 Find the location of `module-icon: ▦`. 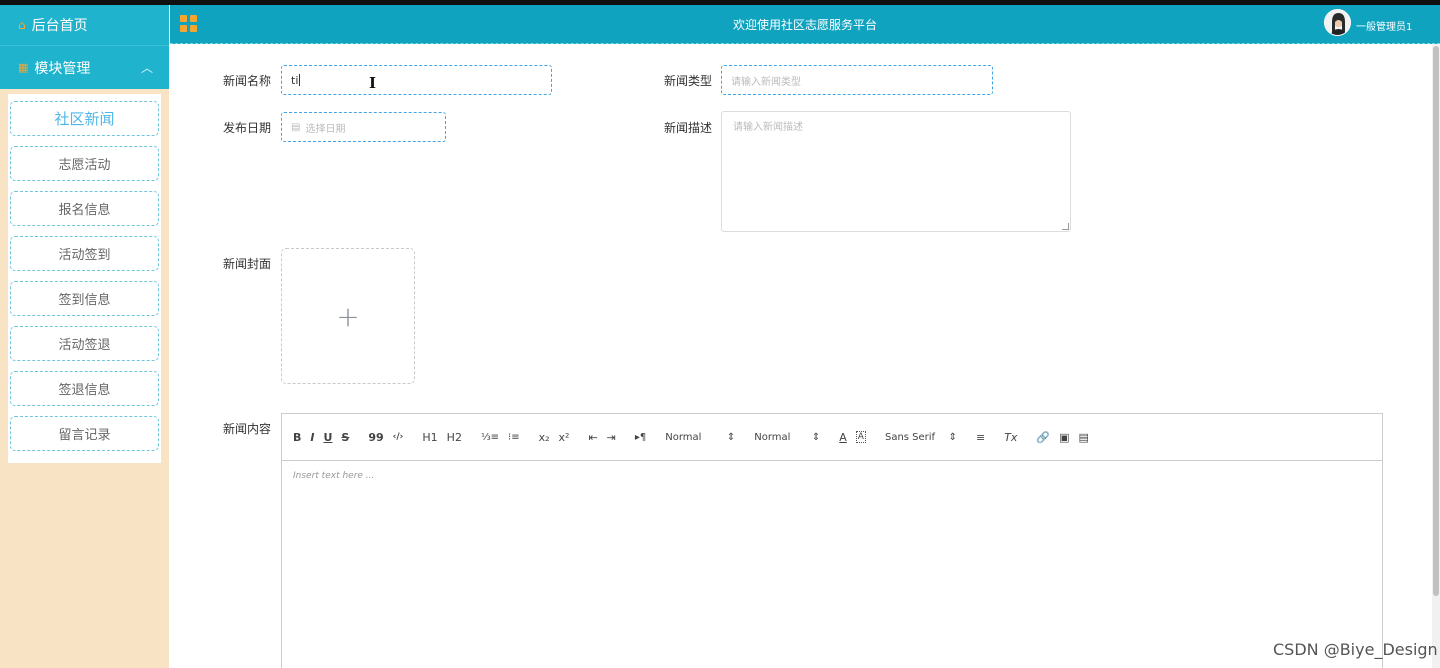

module-icon: ▦ is located at coordinates (23, 67).